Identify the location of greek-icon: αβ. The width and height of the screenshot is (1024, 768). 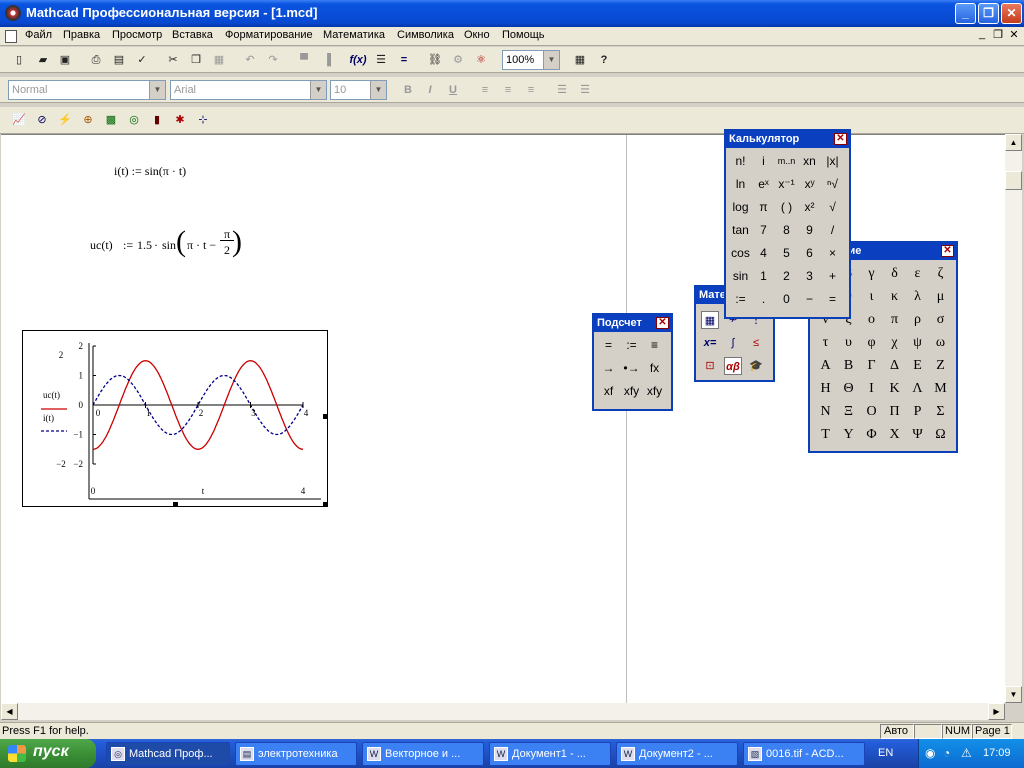
(733, 366).